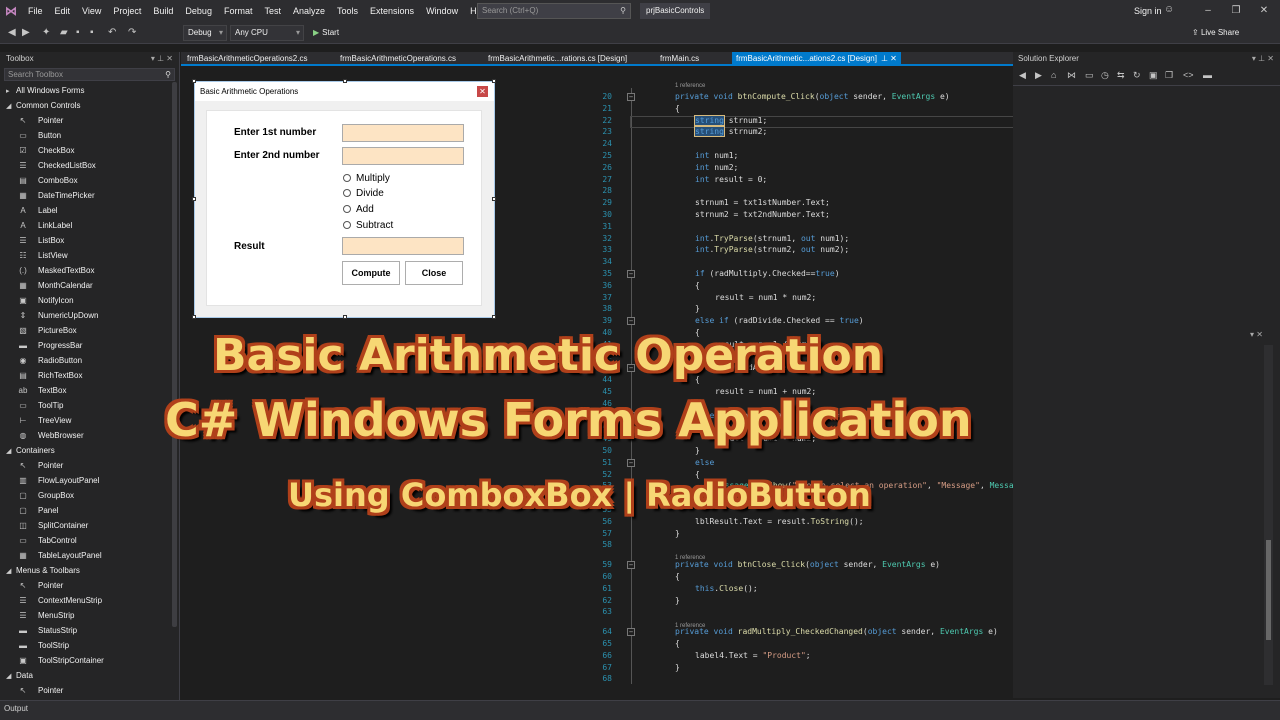 This screenshot has width=1280, height=720. Describe the element at coordinates (1208, 11) in the screenshot. I see `minimize-icon: –` at that location.